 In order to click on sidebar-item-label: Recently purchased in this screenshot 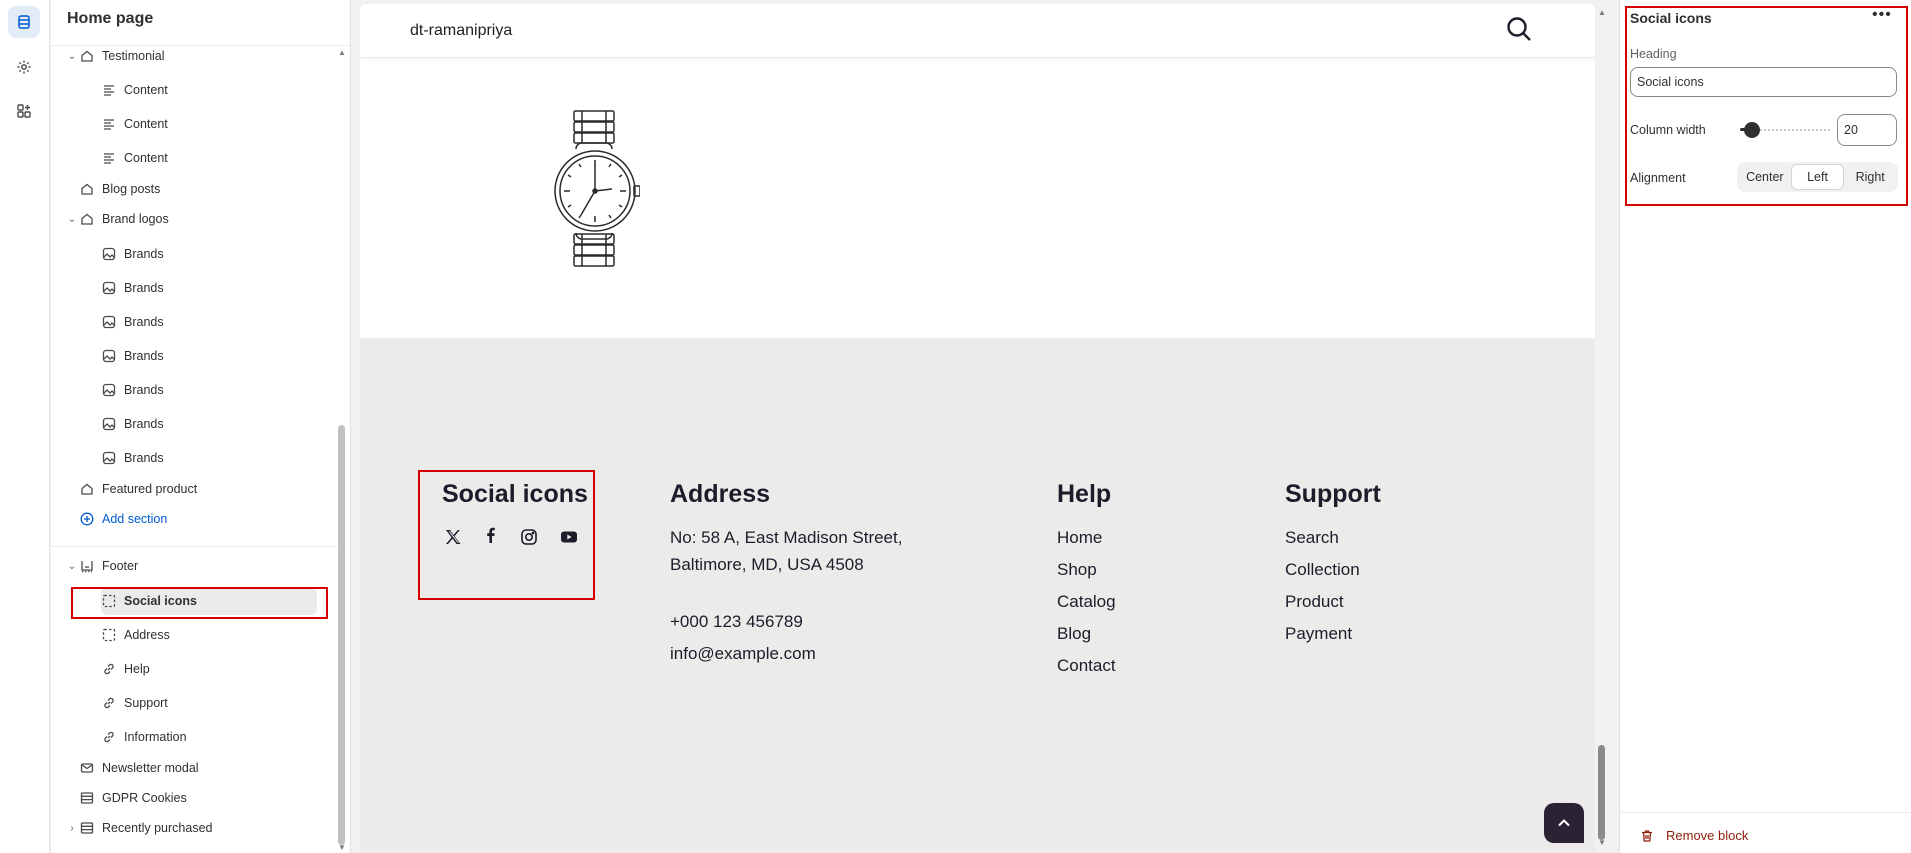, I will do `click(157, 828)`.